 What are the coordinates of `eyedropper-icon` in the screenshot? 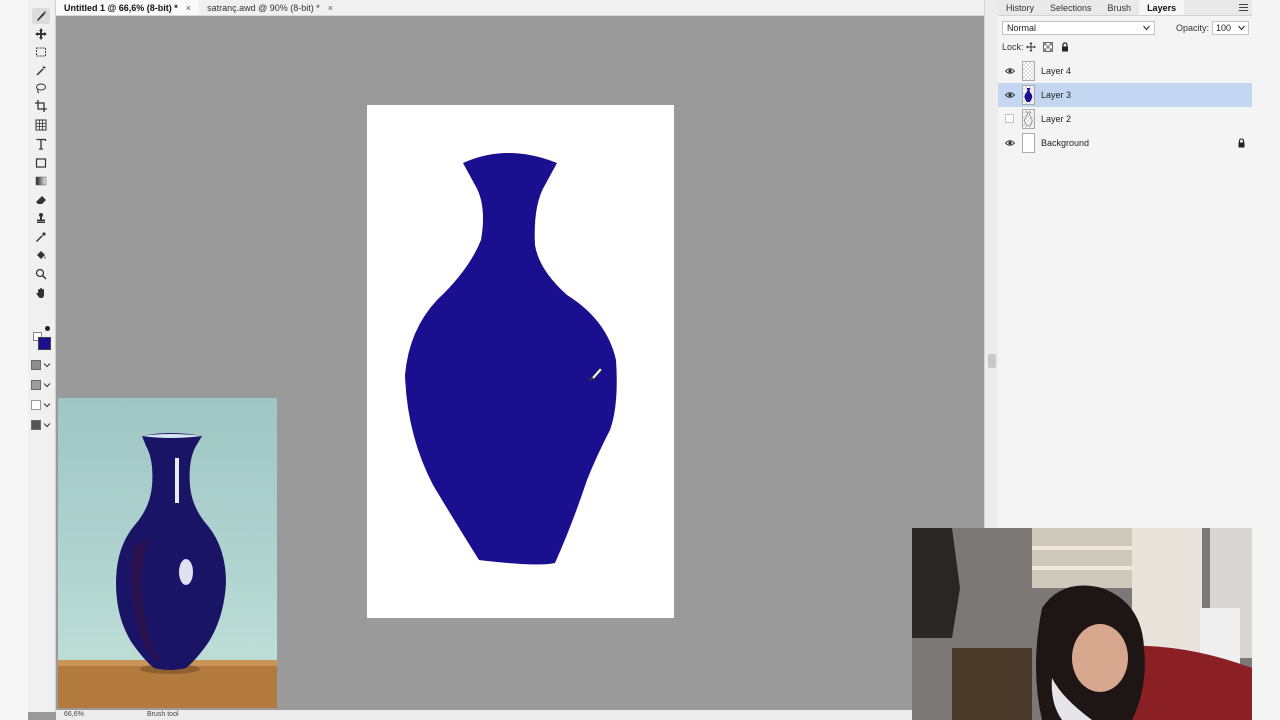 It's located at (41, 237).